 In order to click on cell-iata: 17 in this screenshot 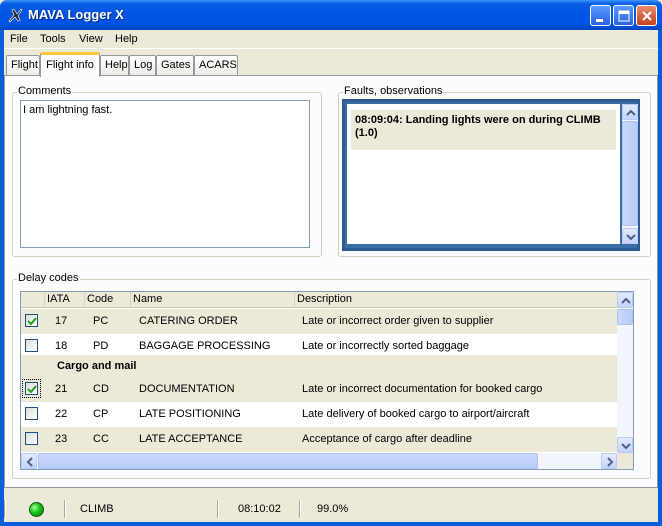, I will do `click(61, 321)`.